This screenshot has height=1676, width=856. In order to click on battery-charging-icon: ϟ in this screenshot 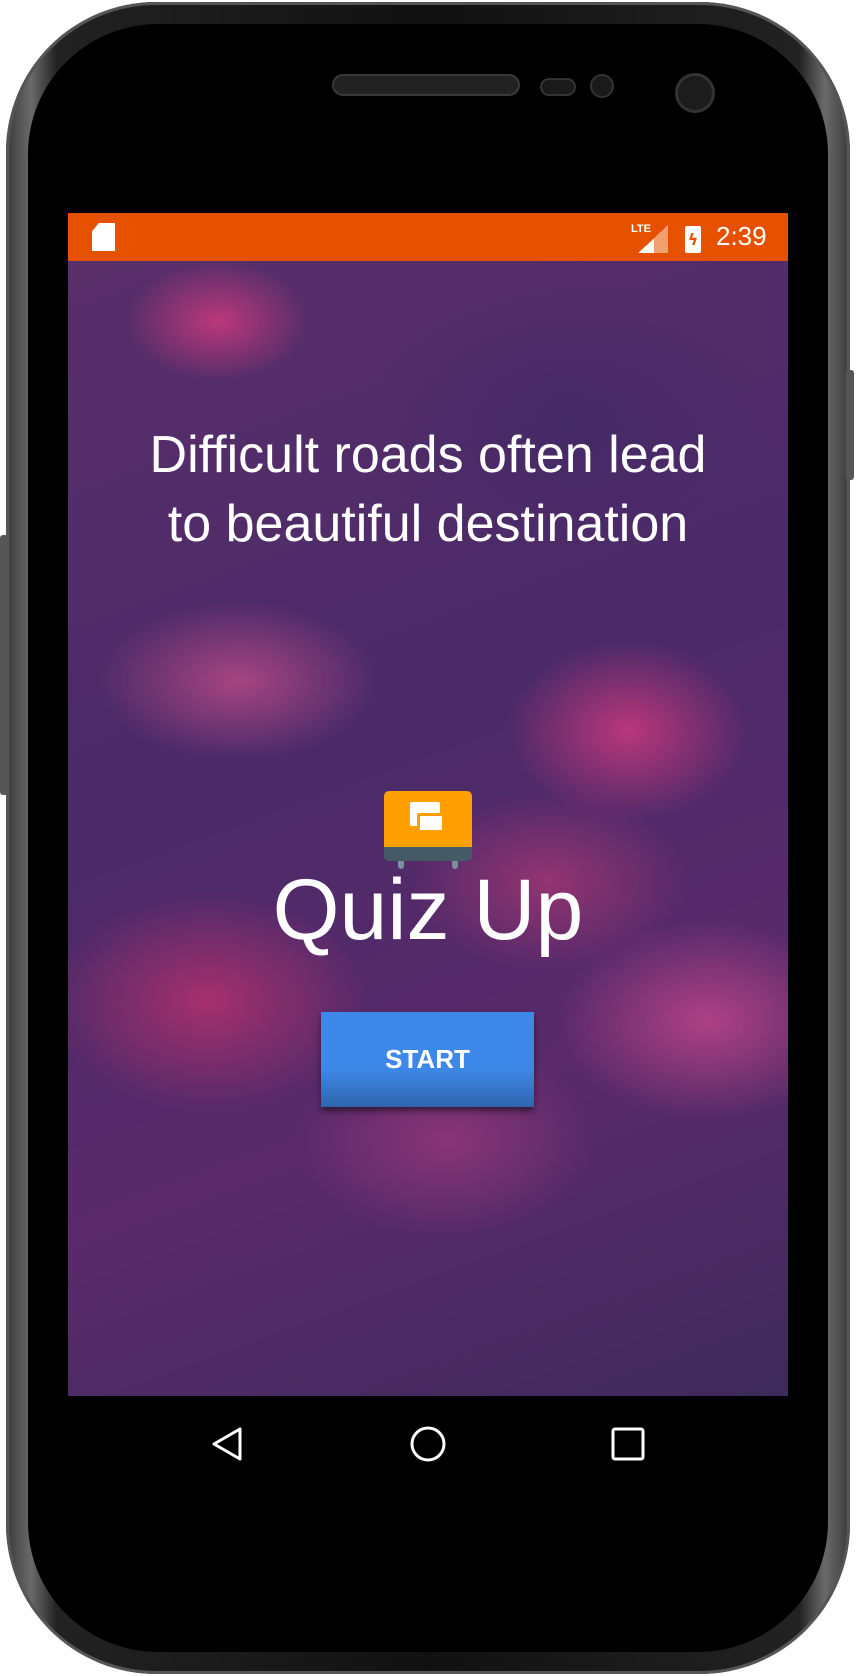, I will do `click(693, 239)`.